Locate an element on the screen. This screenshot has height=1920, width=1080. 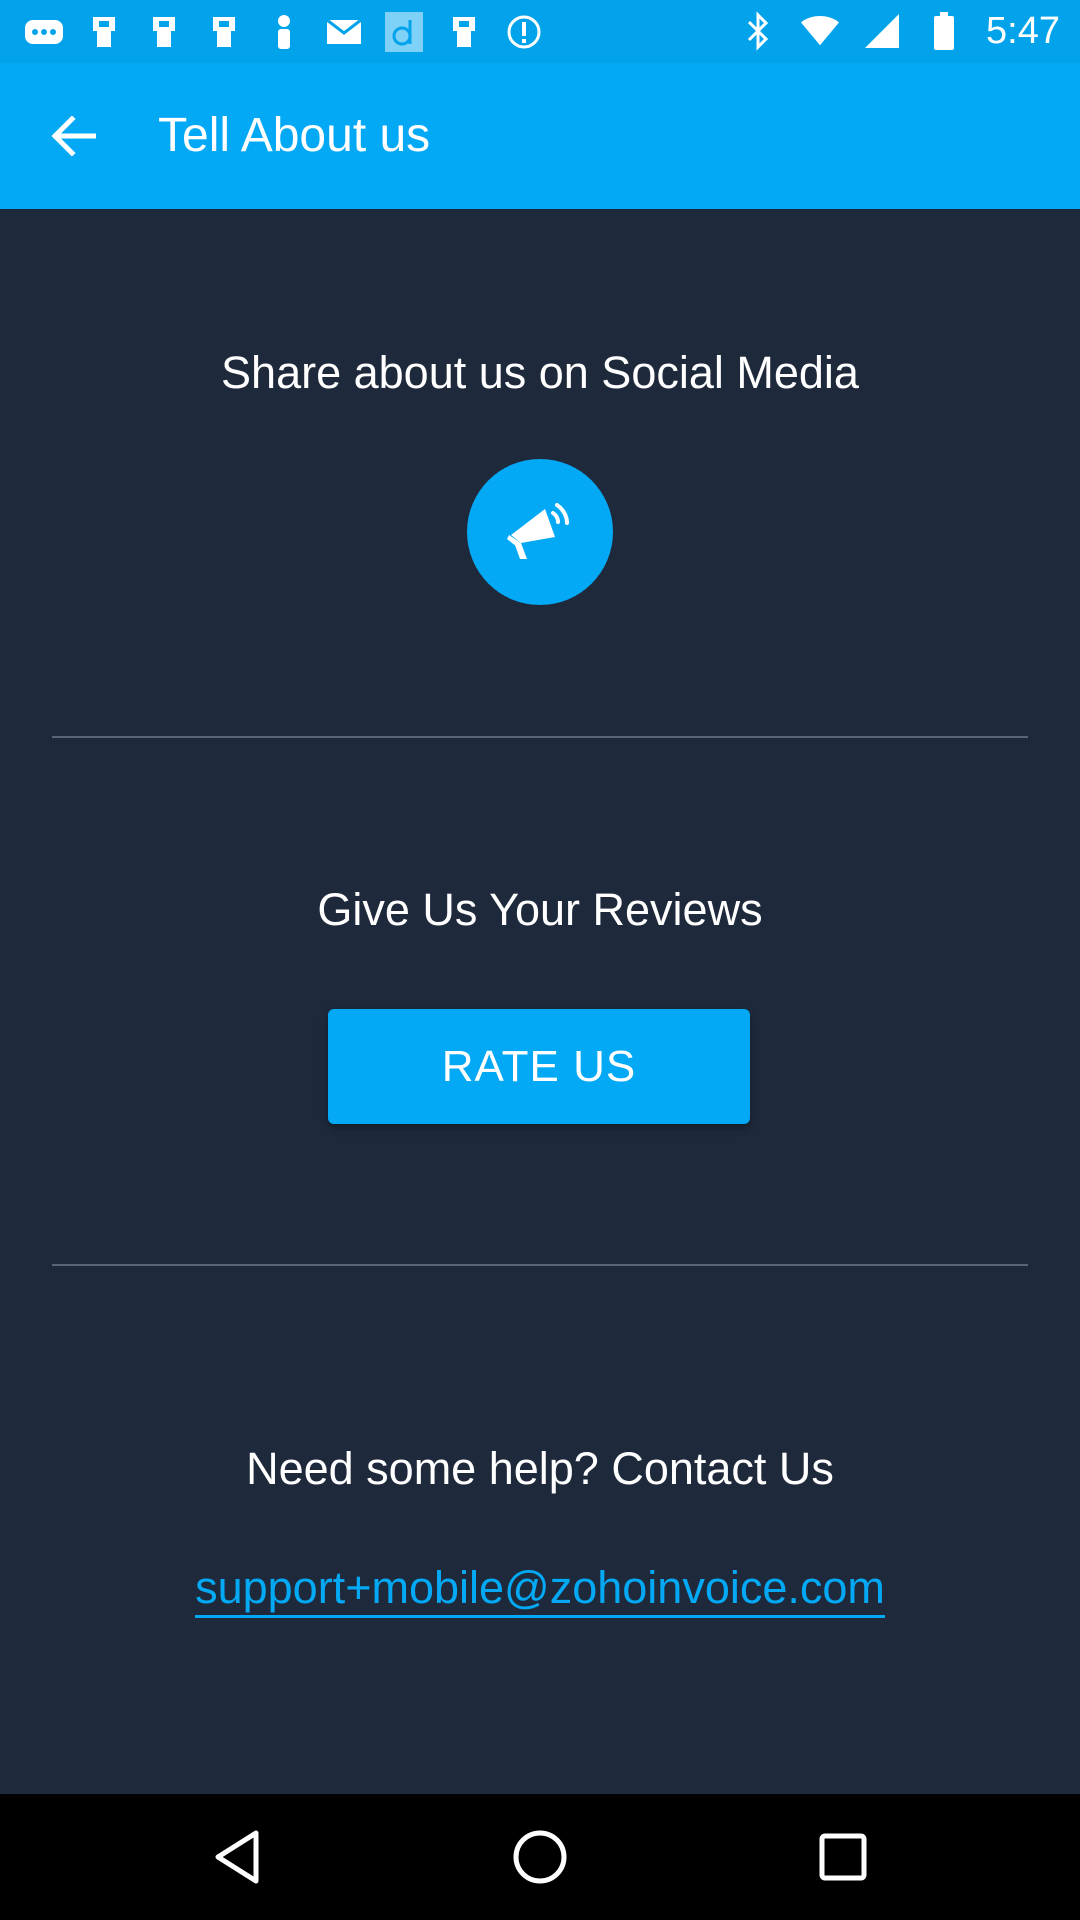
status-icons-right: 5:47 is located at coordinates (899, 31).